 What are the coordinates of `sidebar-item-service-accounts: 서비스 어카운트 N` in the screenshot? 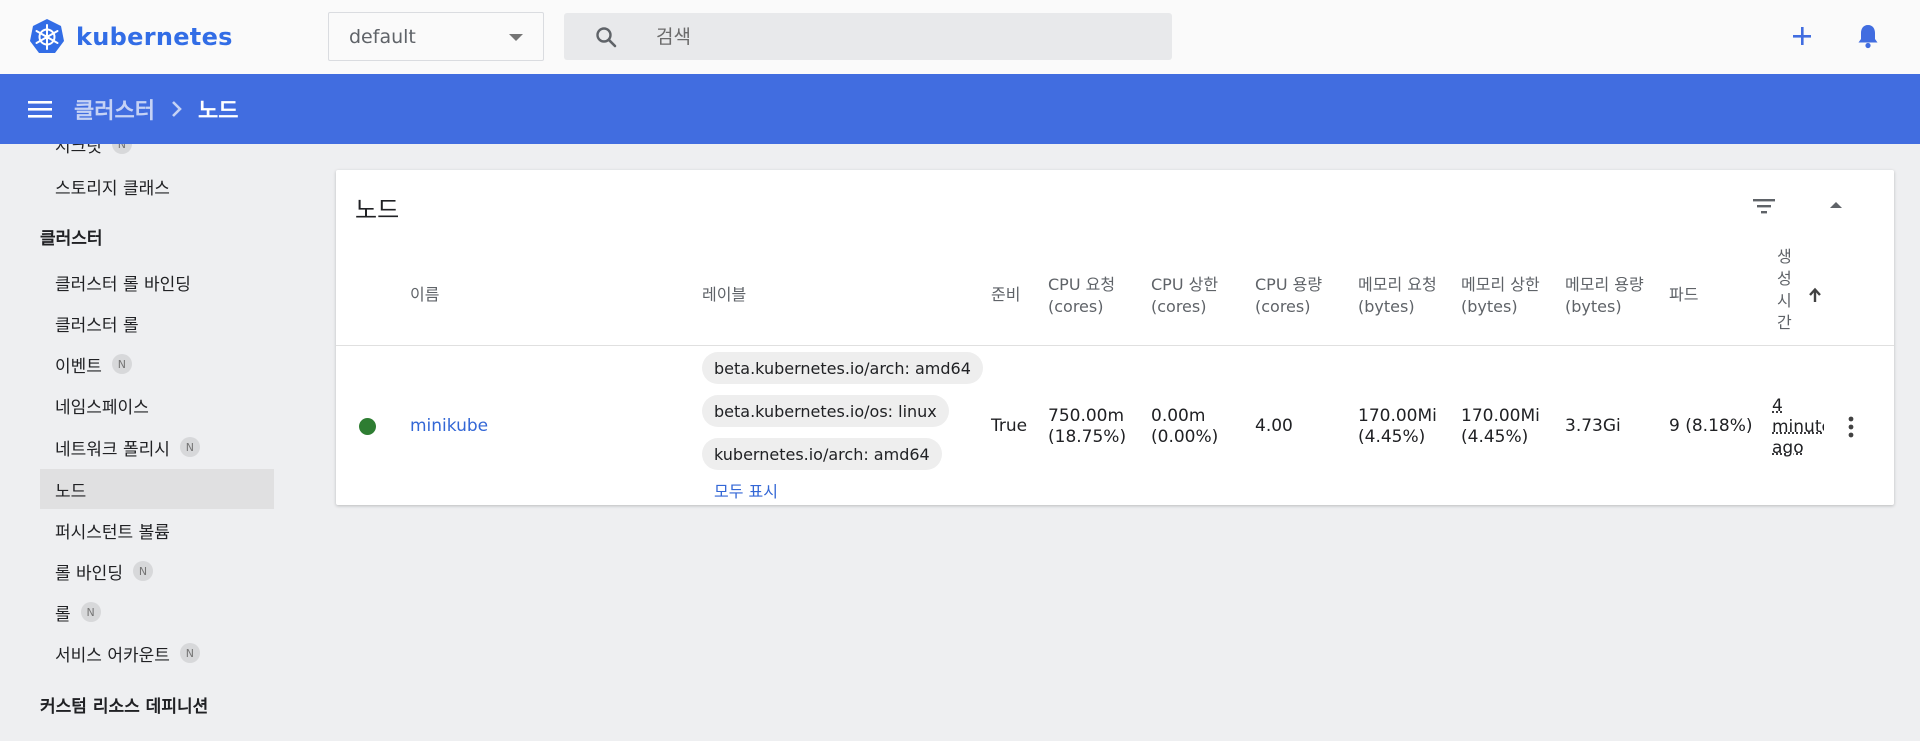 It's located at (157, 653).